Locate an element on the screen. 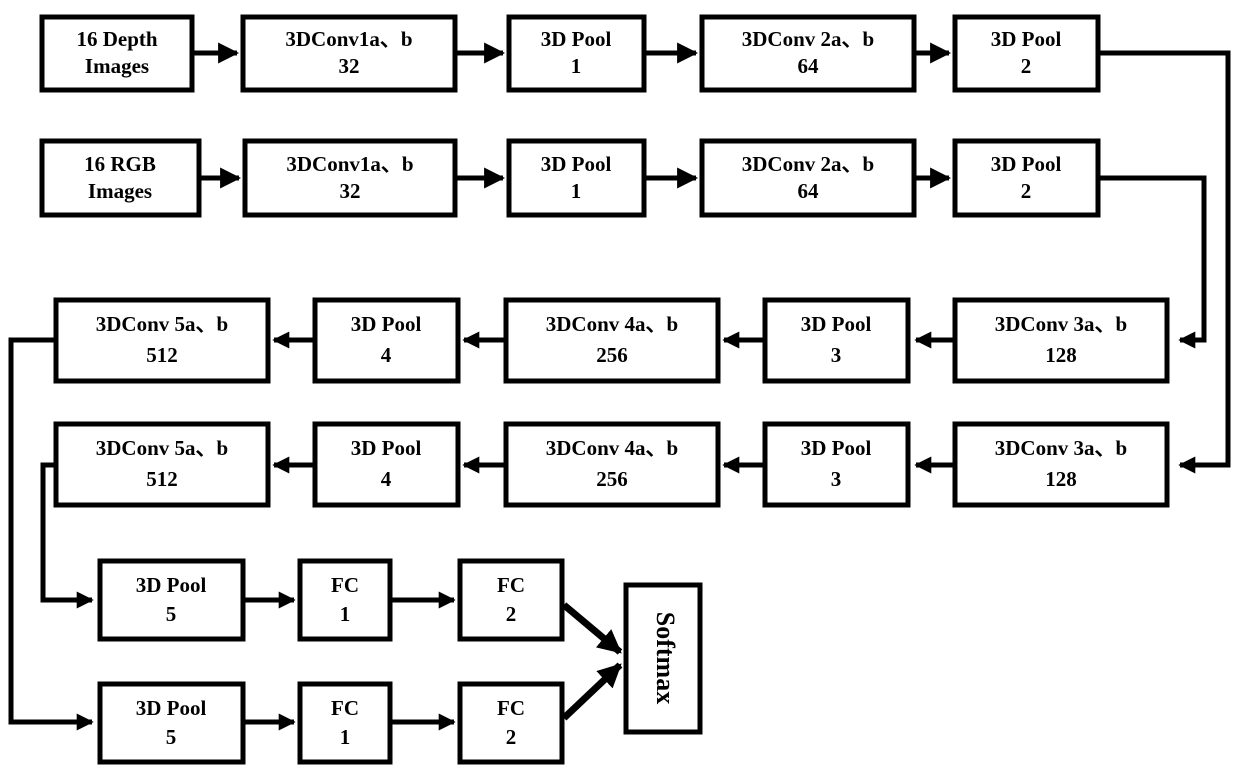  node-a-pool4: 3D Pool 4 is located at coordinates (386, 340).